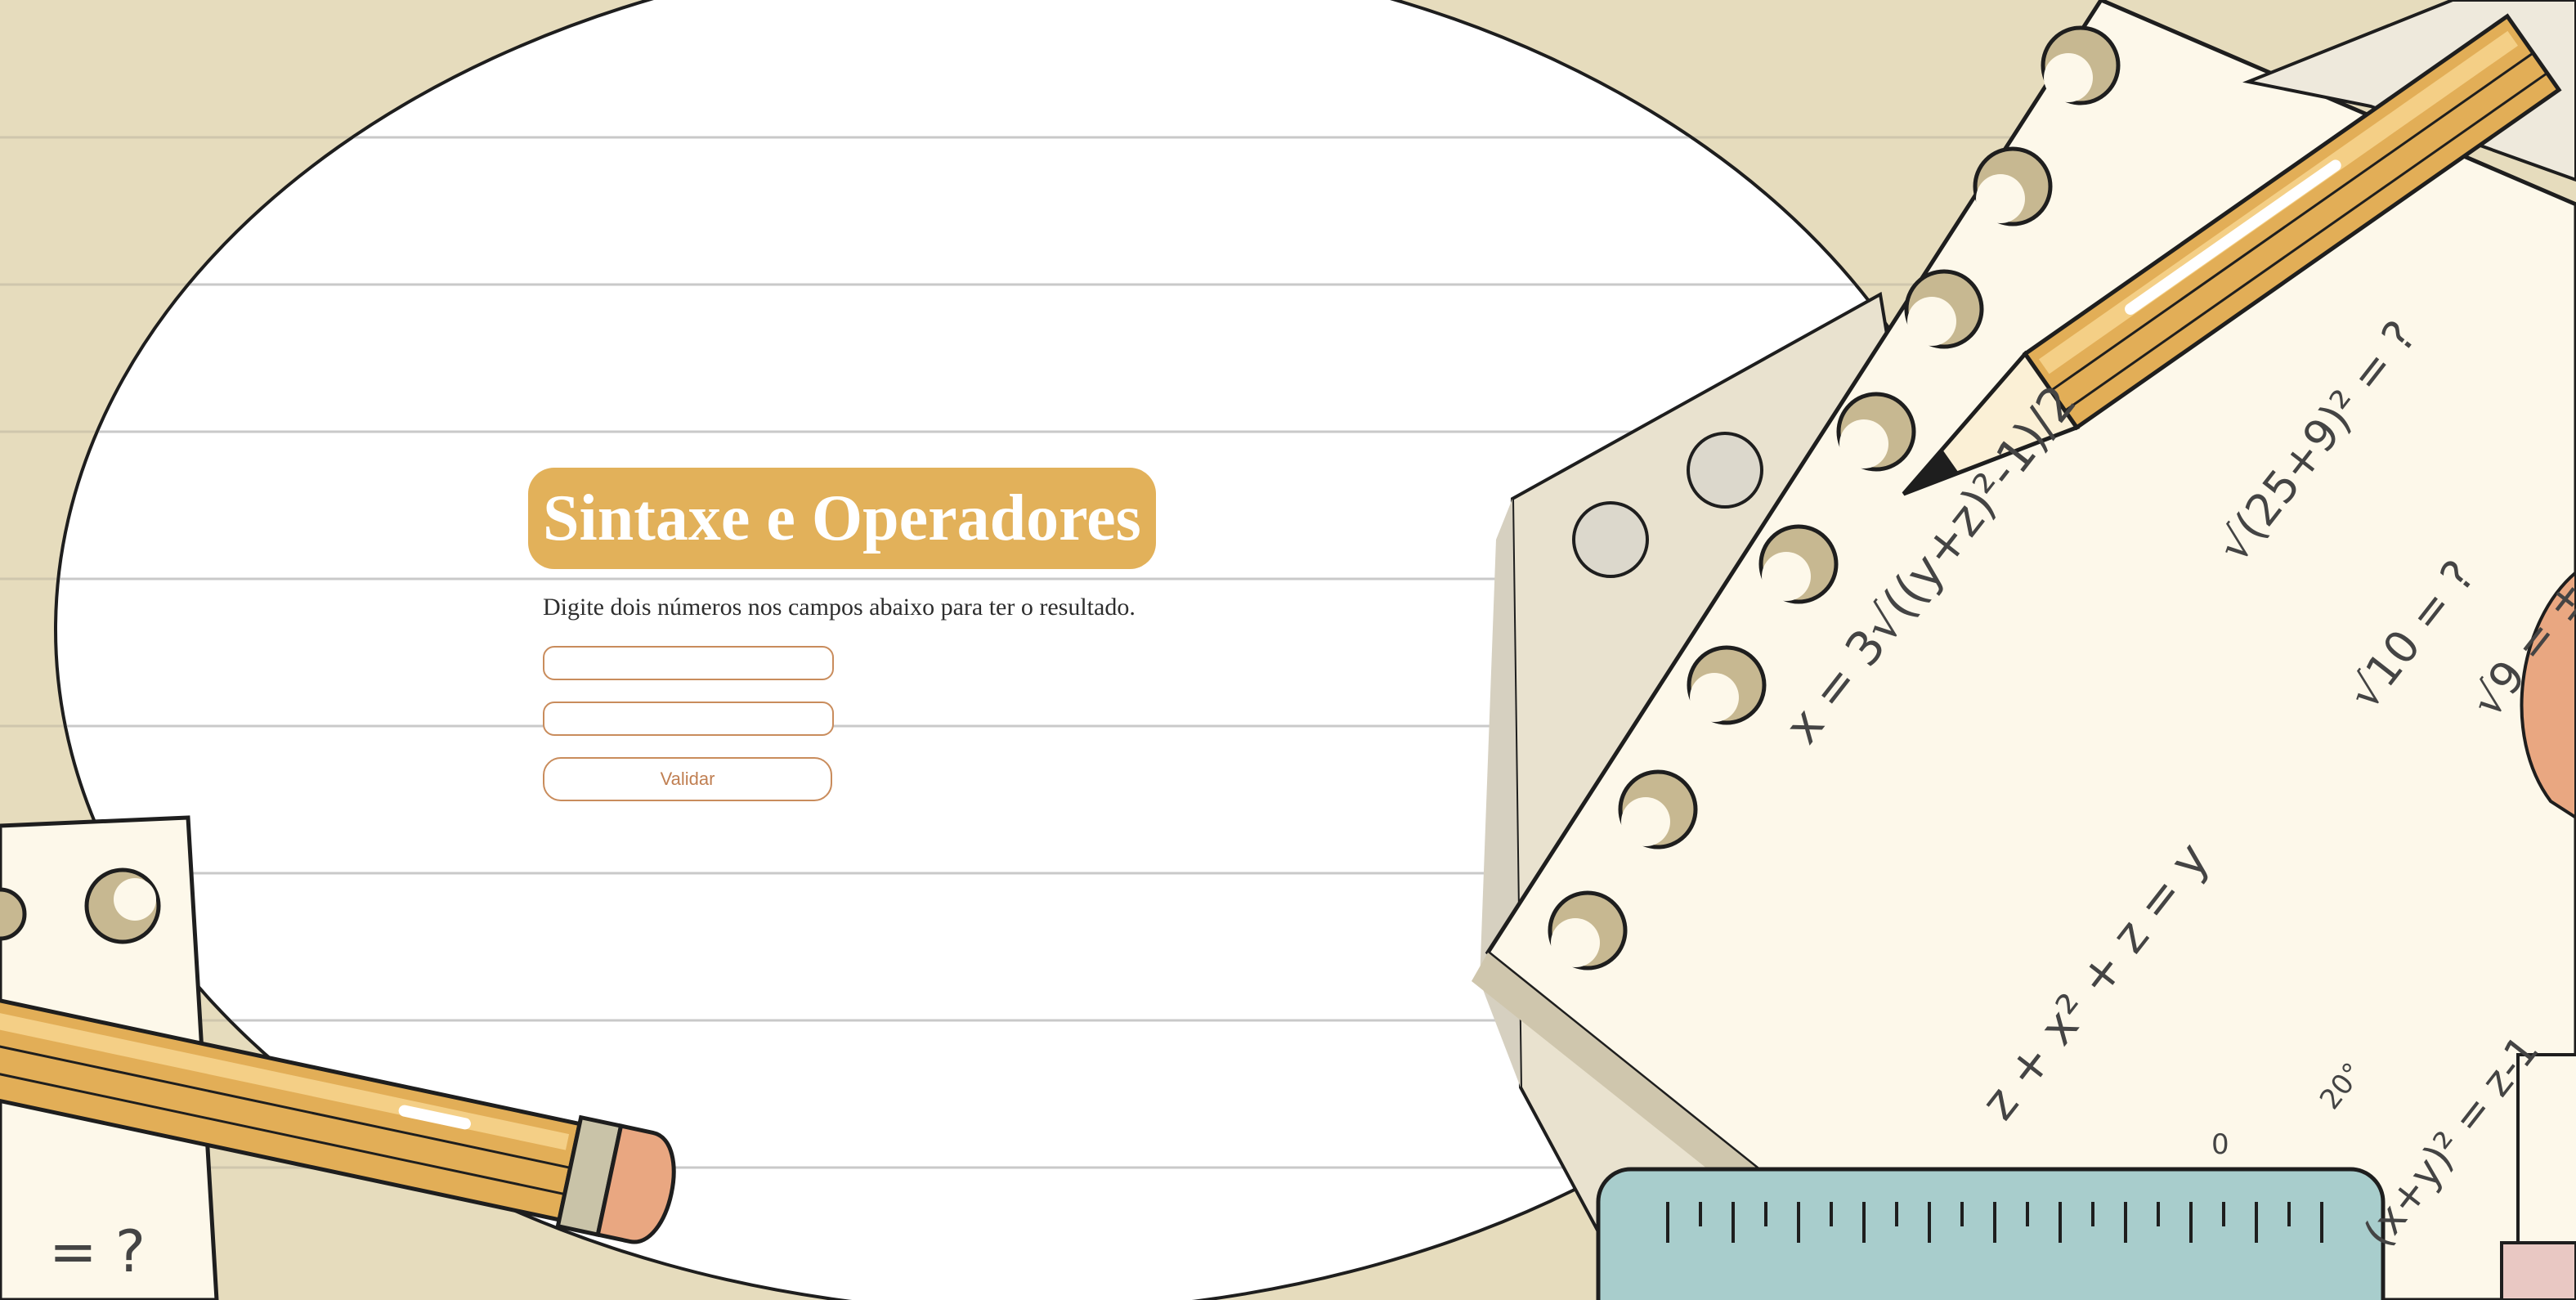 The width and height of the screenshot is (2576, 1300). What do you see at coordinates (2220, 1144) in the screenshot?
I see `equation-text: 0` at bounding box center [2220, 1144].